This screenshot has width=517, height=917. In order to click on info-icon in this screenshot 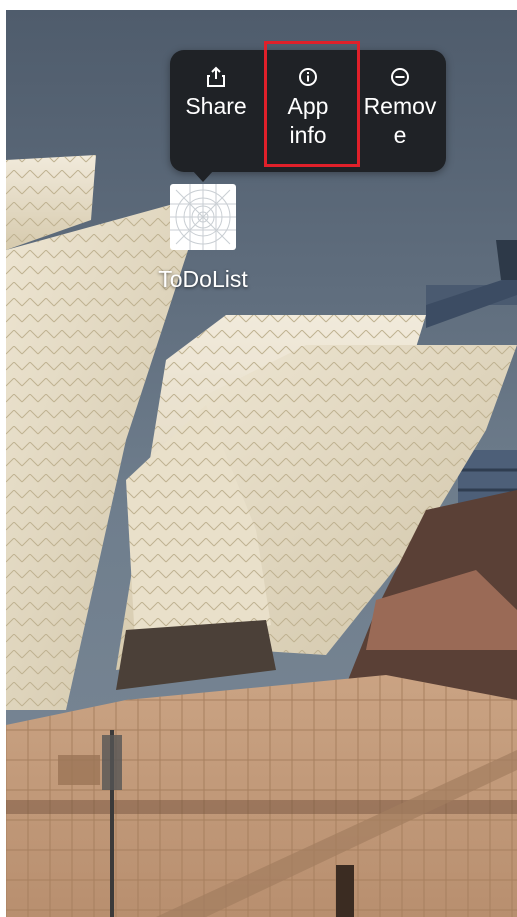, I will do `click(308, 77)`.